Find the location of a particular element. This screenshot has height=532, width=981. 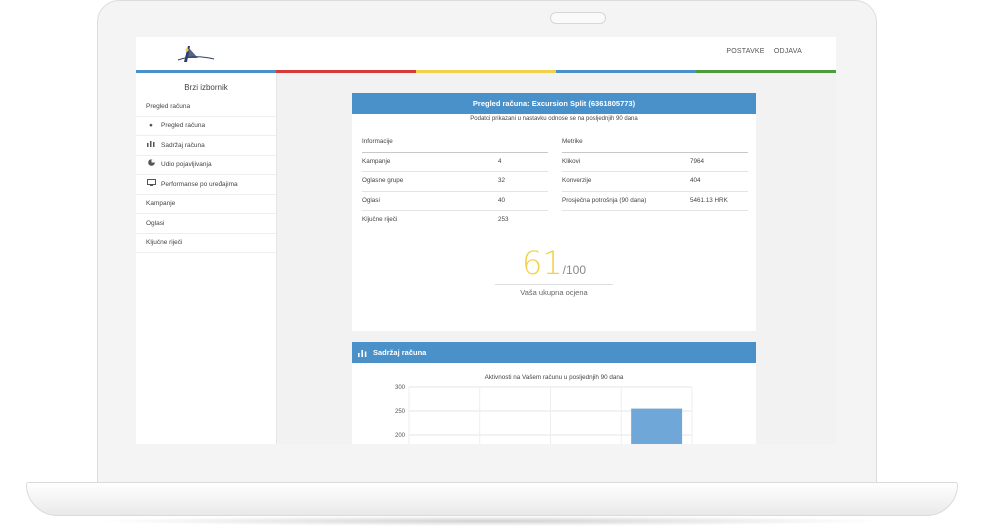

table-header-row: Informacije is located at coordinates (455, 143).